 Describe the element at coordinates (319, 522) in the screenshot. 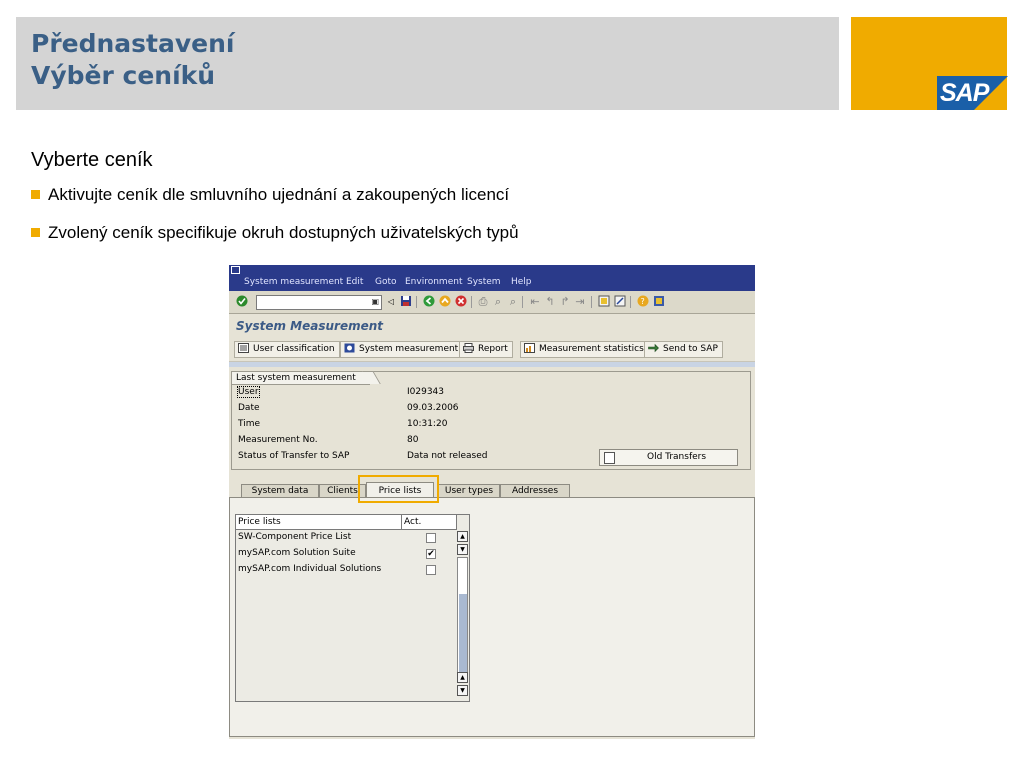

I see `column-header-price-lists: Price lists` at that location.